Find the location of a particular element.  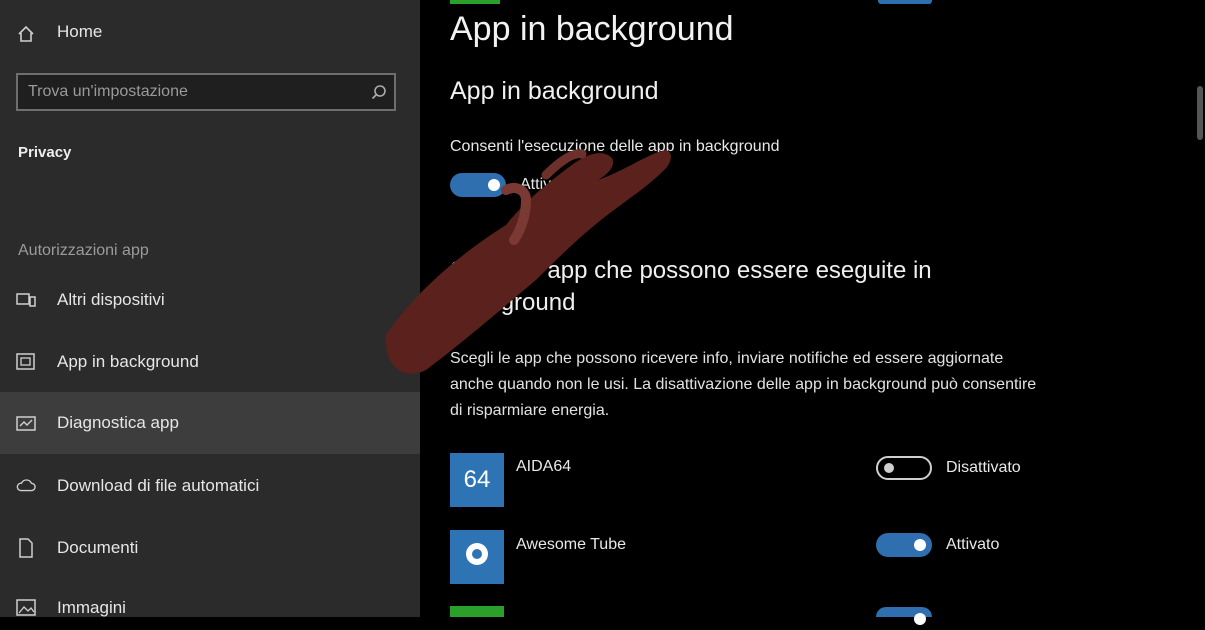

awesome-tube-icon is located at coordinates (477, 557).